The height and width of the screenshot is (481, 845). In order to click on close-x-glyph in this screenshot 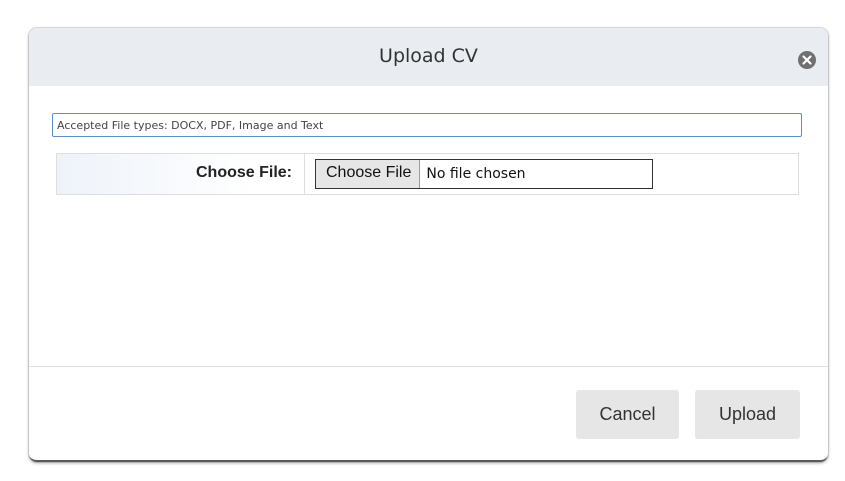, I will do `click(807, 60)`.